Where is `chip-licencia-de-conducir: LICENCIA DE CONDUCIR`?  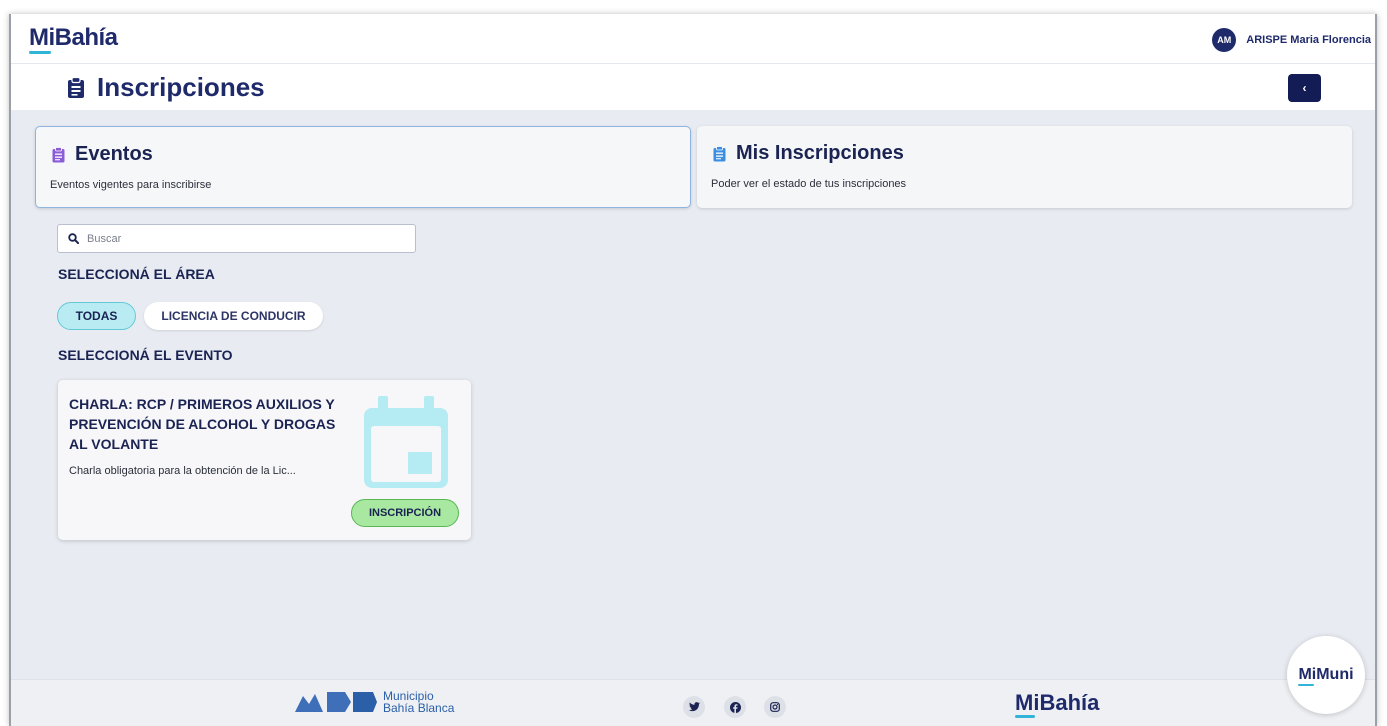
chip-licencia-de-conducir: LICENCIA DE CONDUCIR is located at coordinates (233, 316).